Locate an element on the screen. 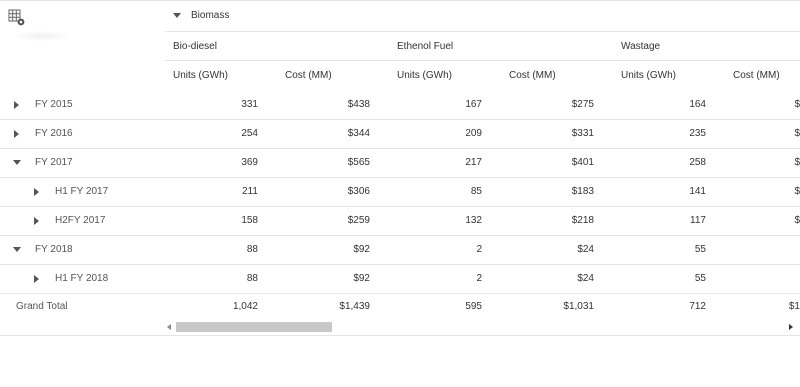 The height and width of the screenshot is (387, 800). value-cell: 258 is located at coordinates (697, 162).